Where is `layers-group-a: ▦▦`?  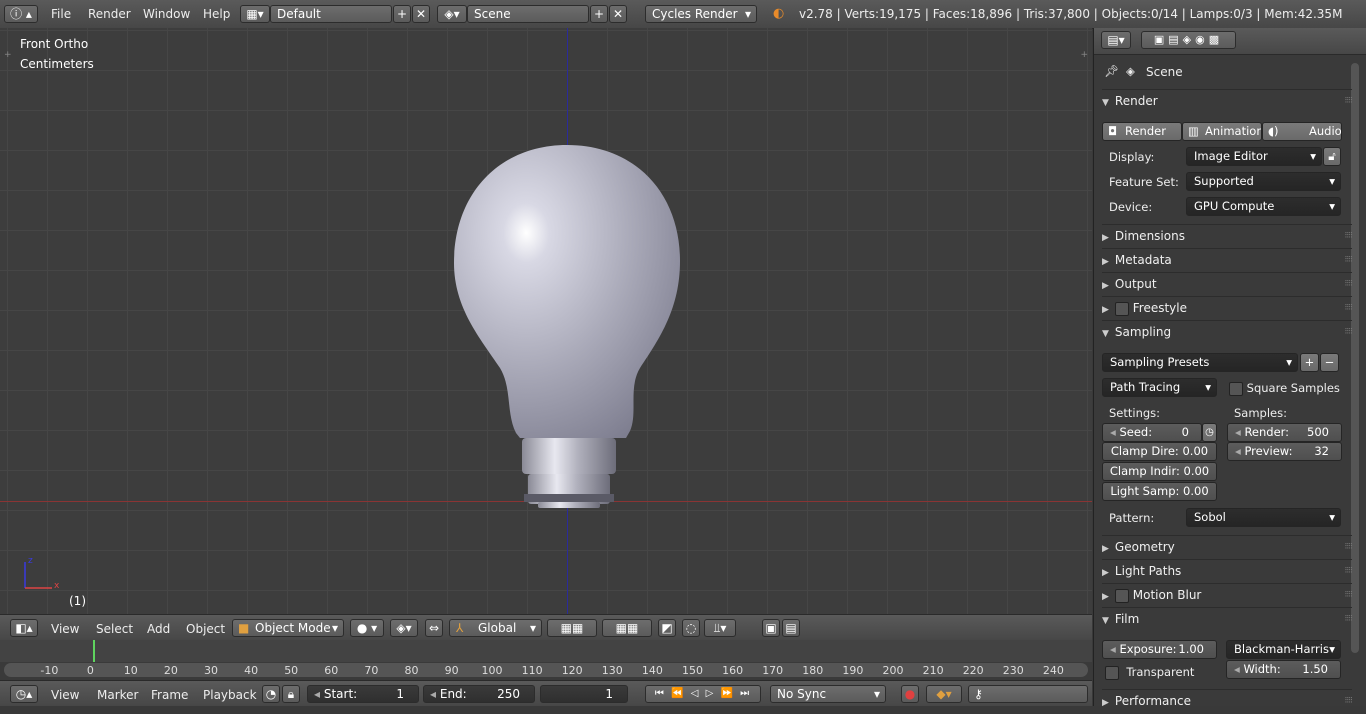
layers-group-a: ▦▦ is located at coordinates (572, 628).